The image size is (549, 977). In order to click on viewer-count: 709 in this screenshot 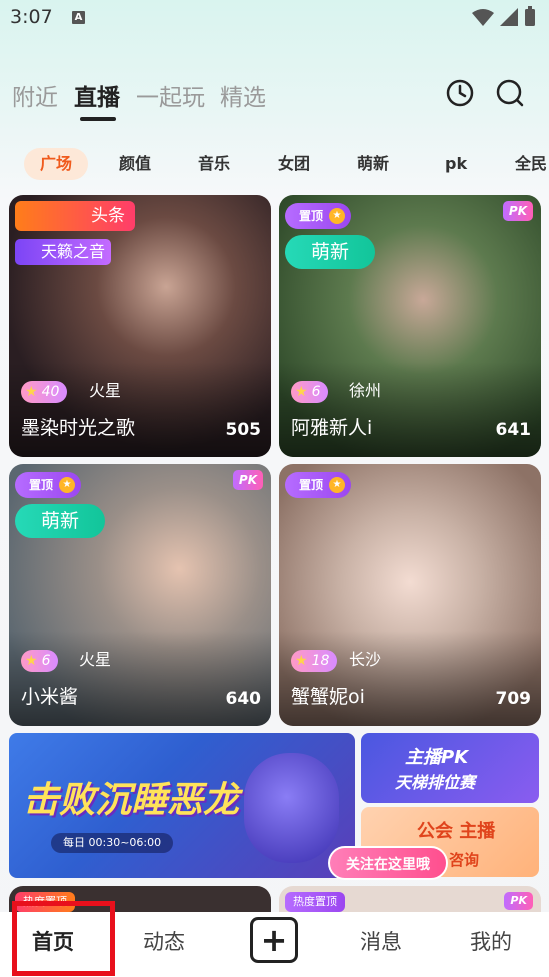, I will do `click(513, 699)`.